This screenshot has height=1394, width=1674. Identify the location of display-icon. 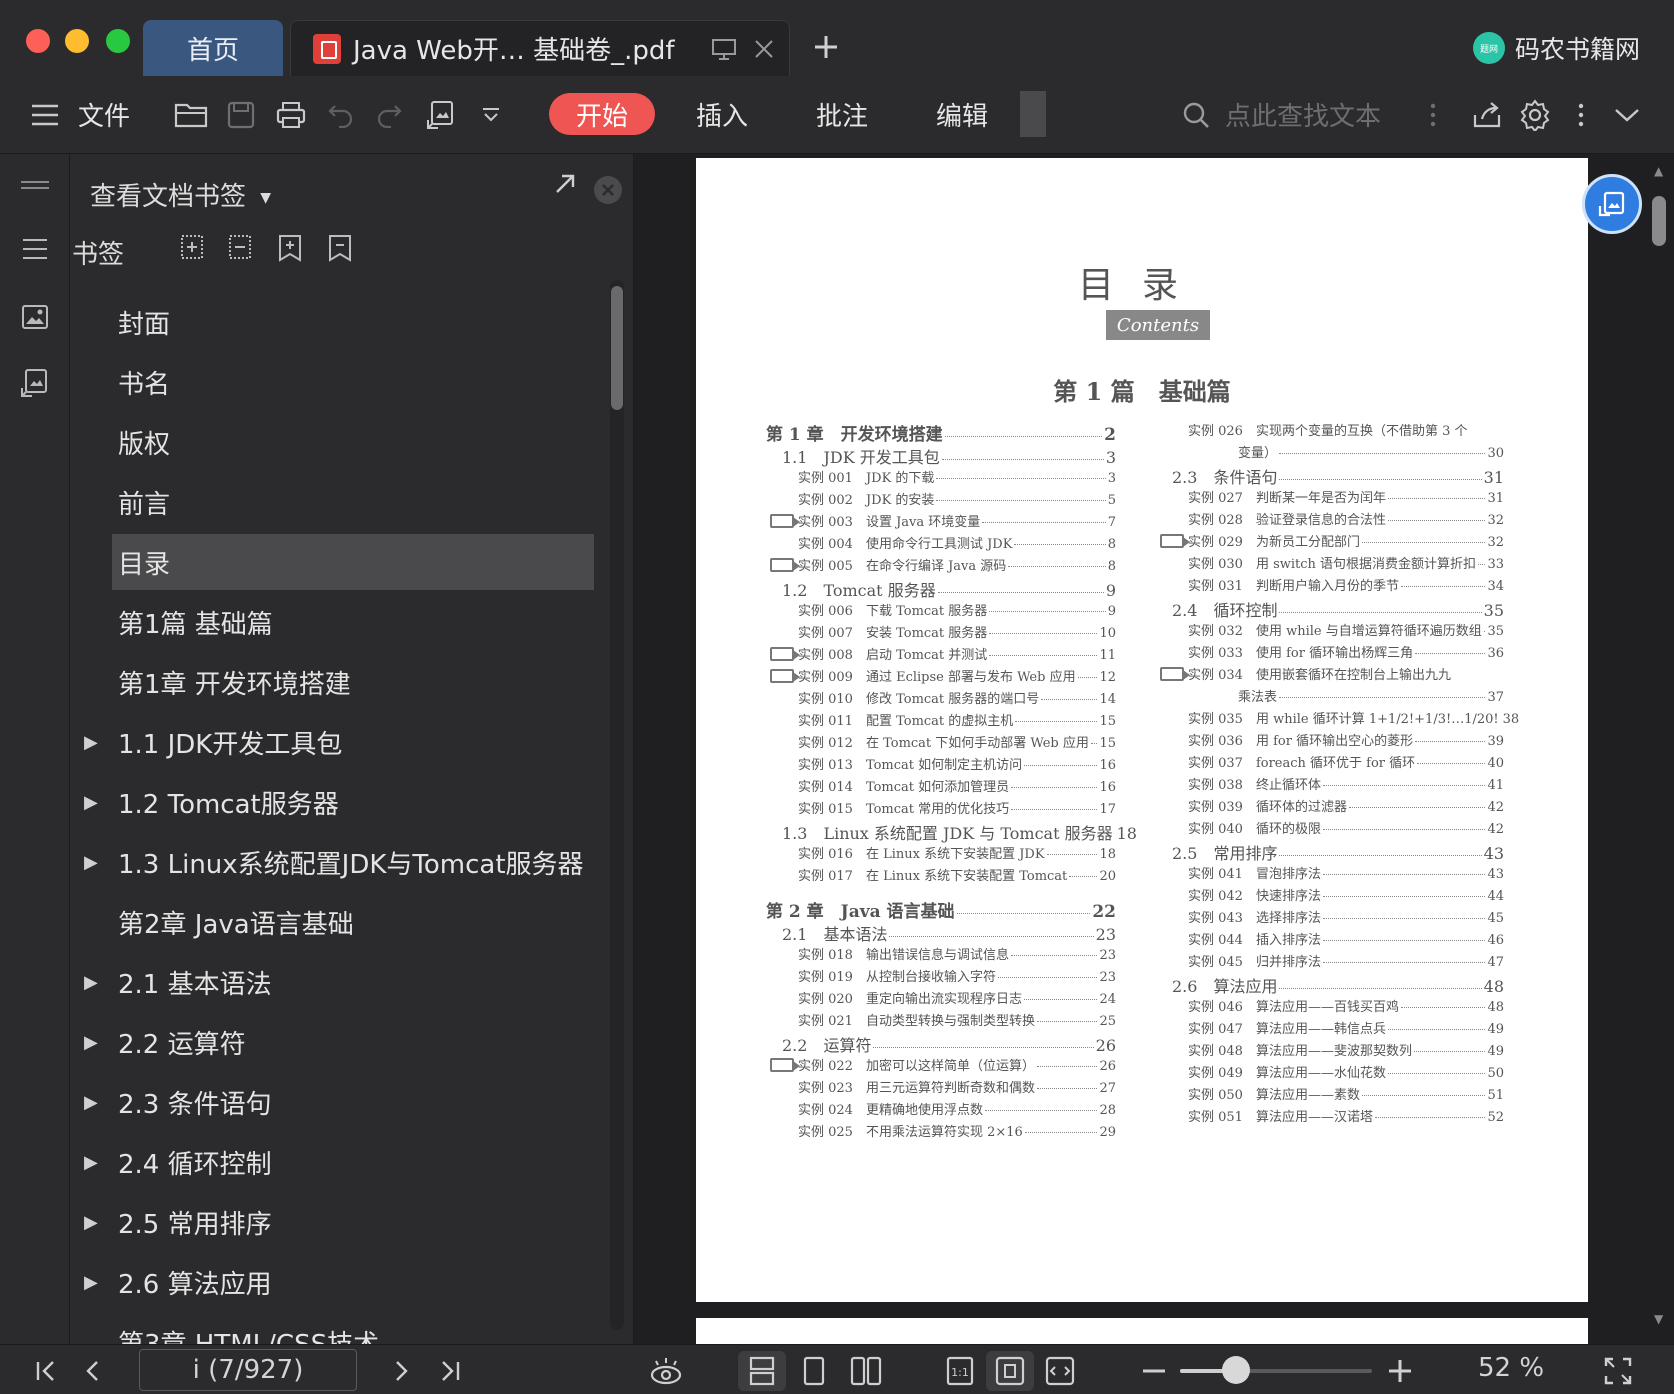
(724, 49).